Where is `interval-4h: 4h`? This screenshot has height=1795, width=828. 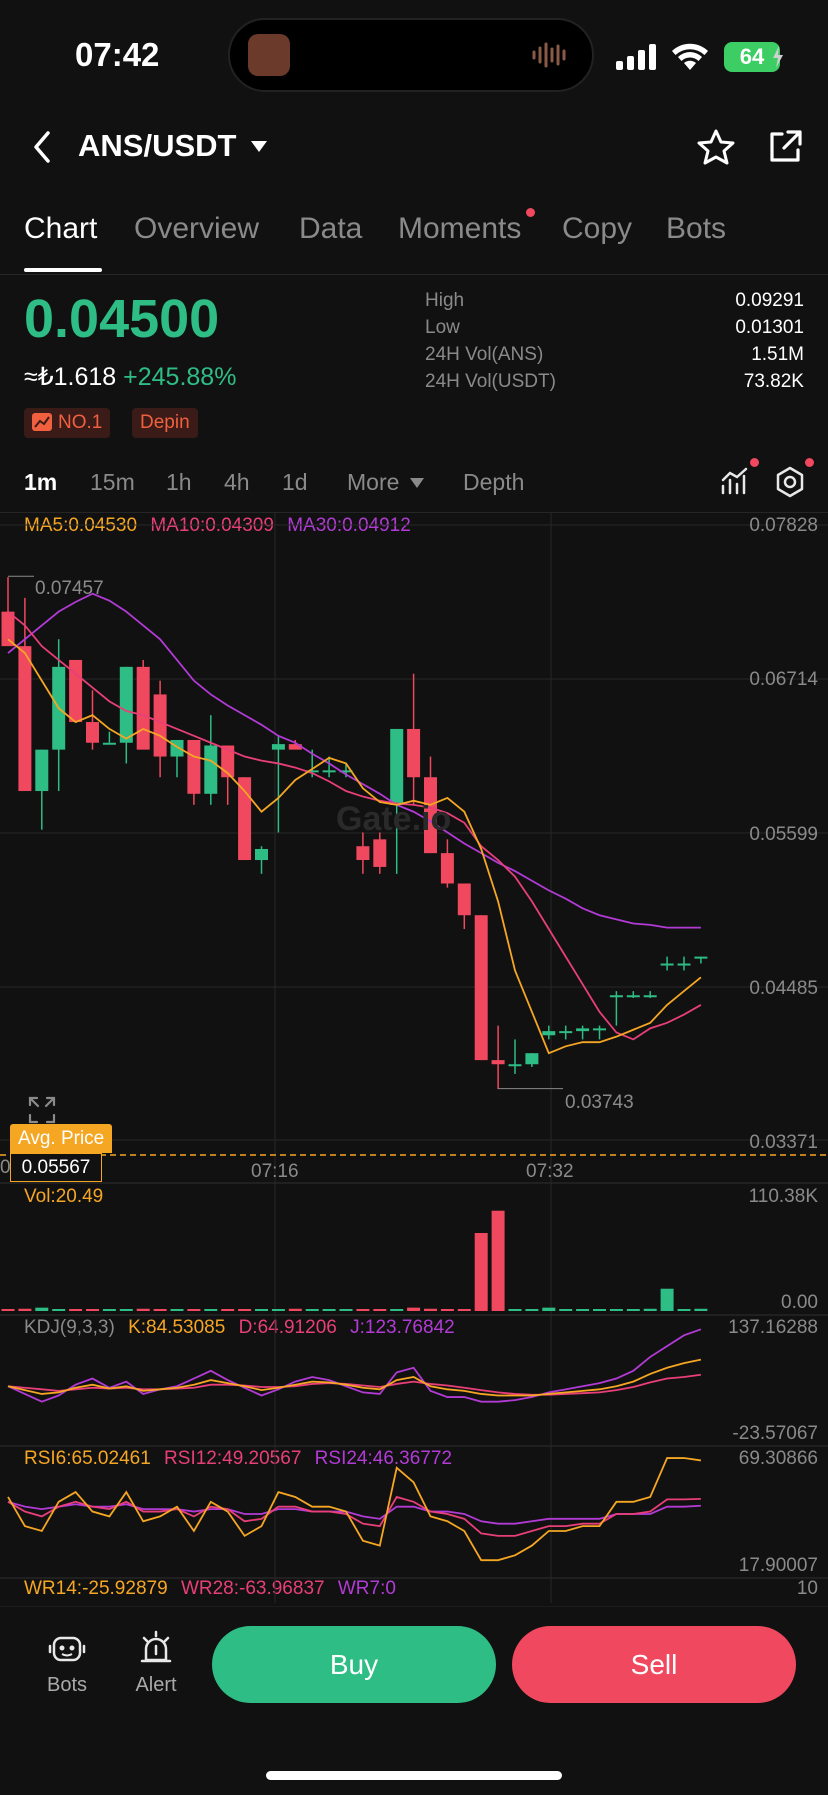 interval-4h: 4h is located at coordinates (237, 482).